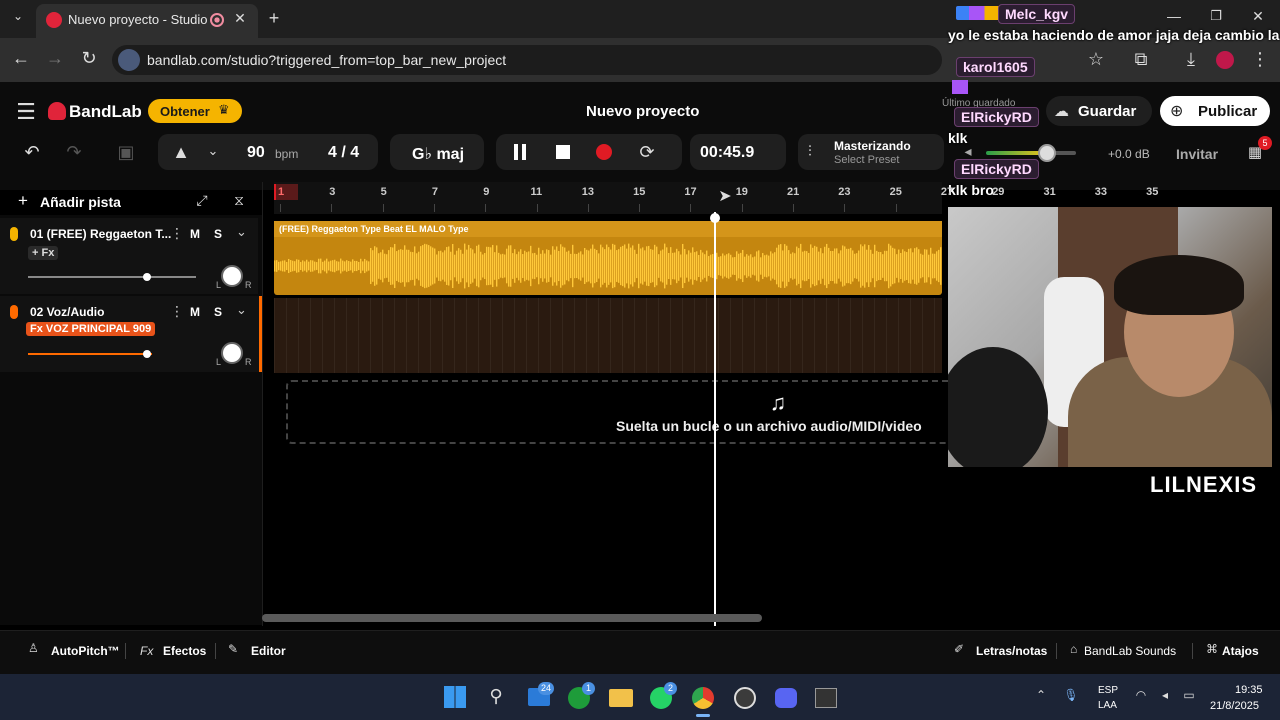  What do you see at coordinates (872, 146) in the screenshot?
I see `mastering-title: Masterizando` at bounding box center [872, 146].